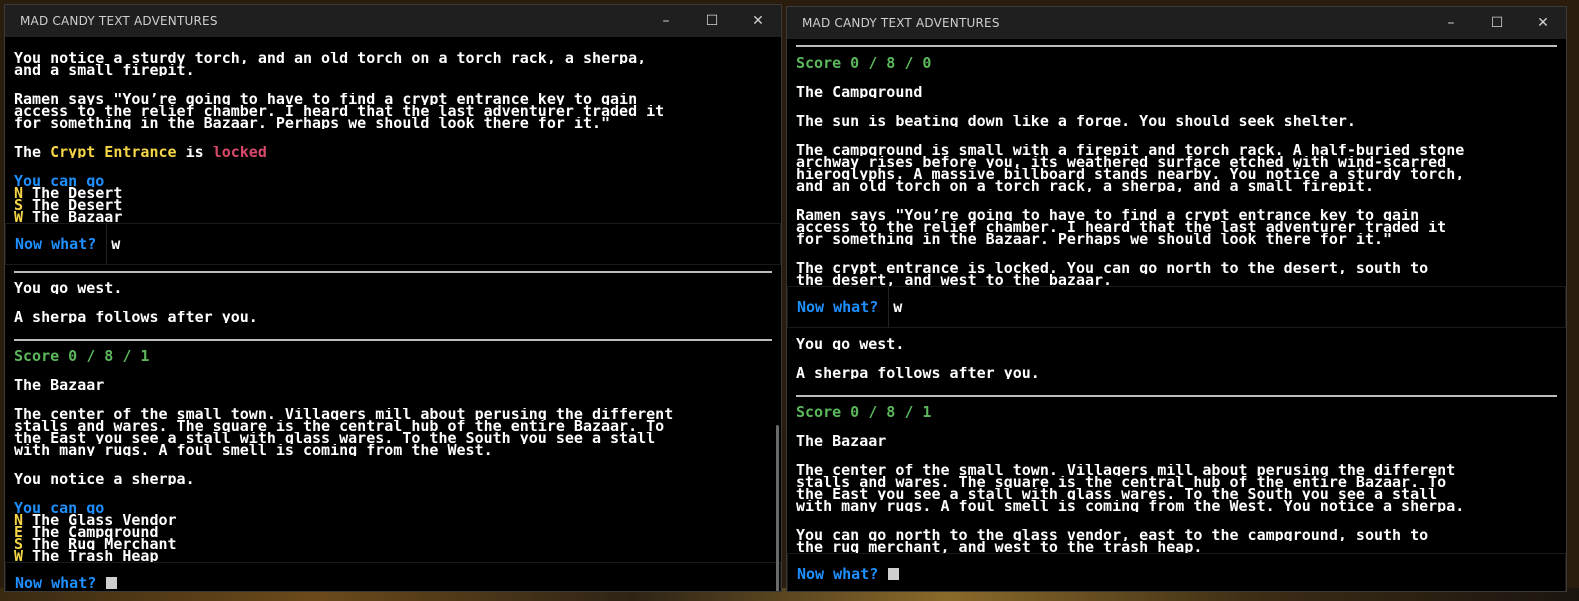  What do you see at coordinates (393, 152) in the screenshot?
I see `crypt-status-line: The Crypt Entrance is locked` at bounding box center [393, 152].